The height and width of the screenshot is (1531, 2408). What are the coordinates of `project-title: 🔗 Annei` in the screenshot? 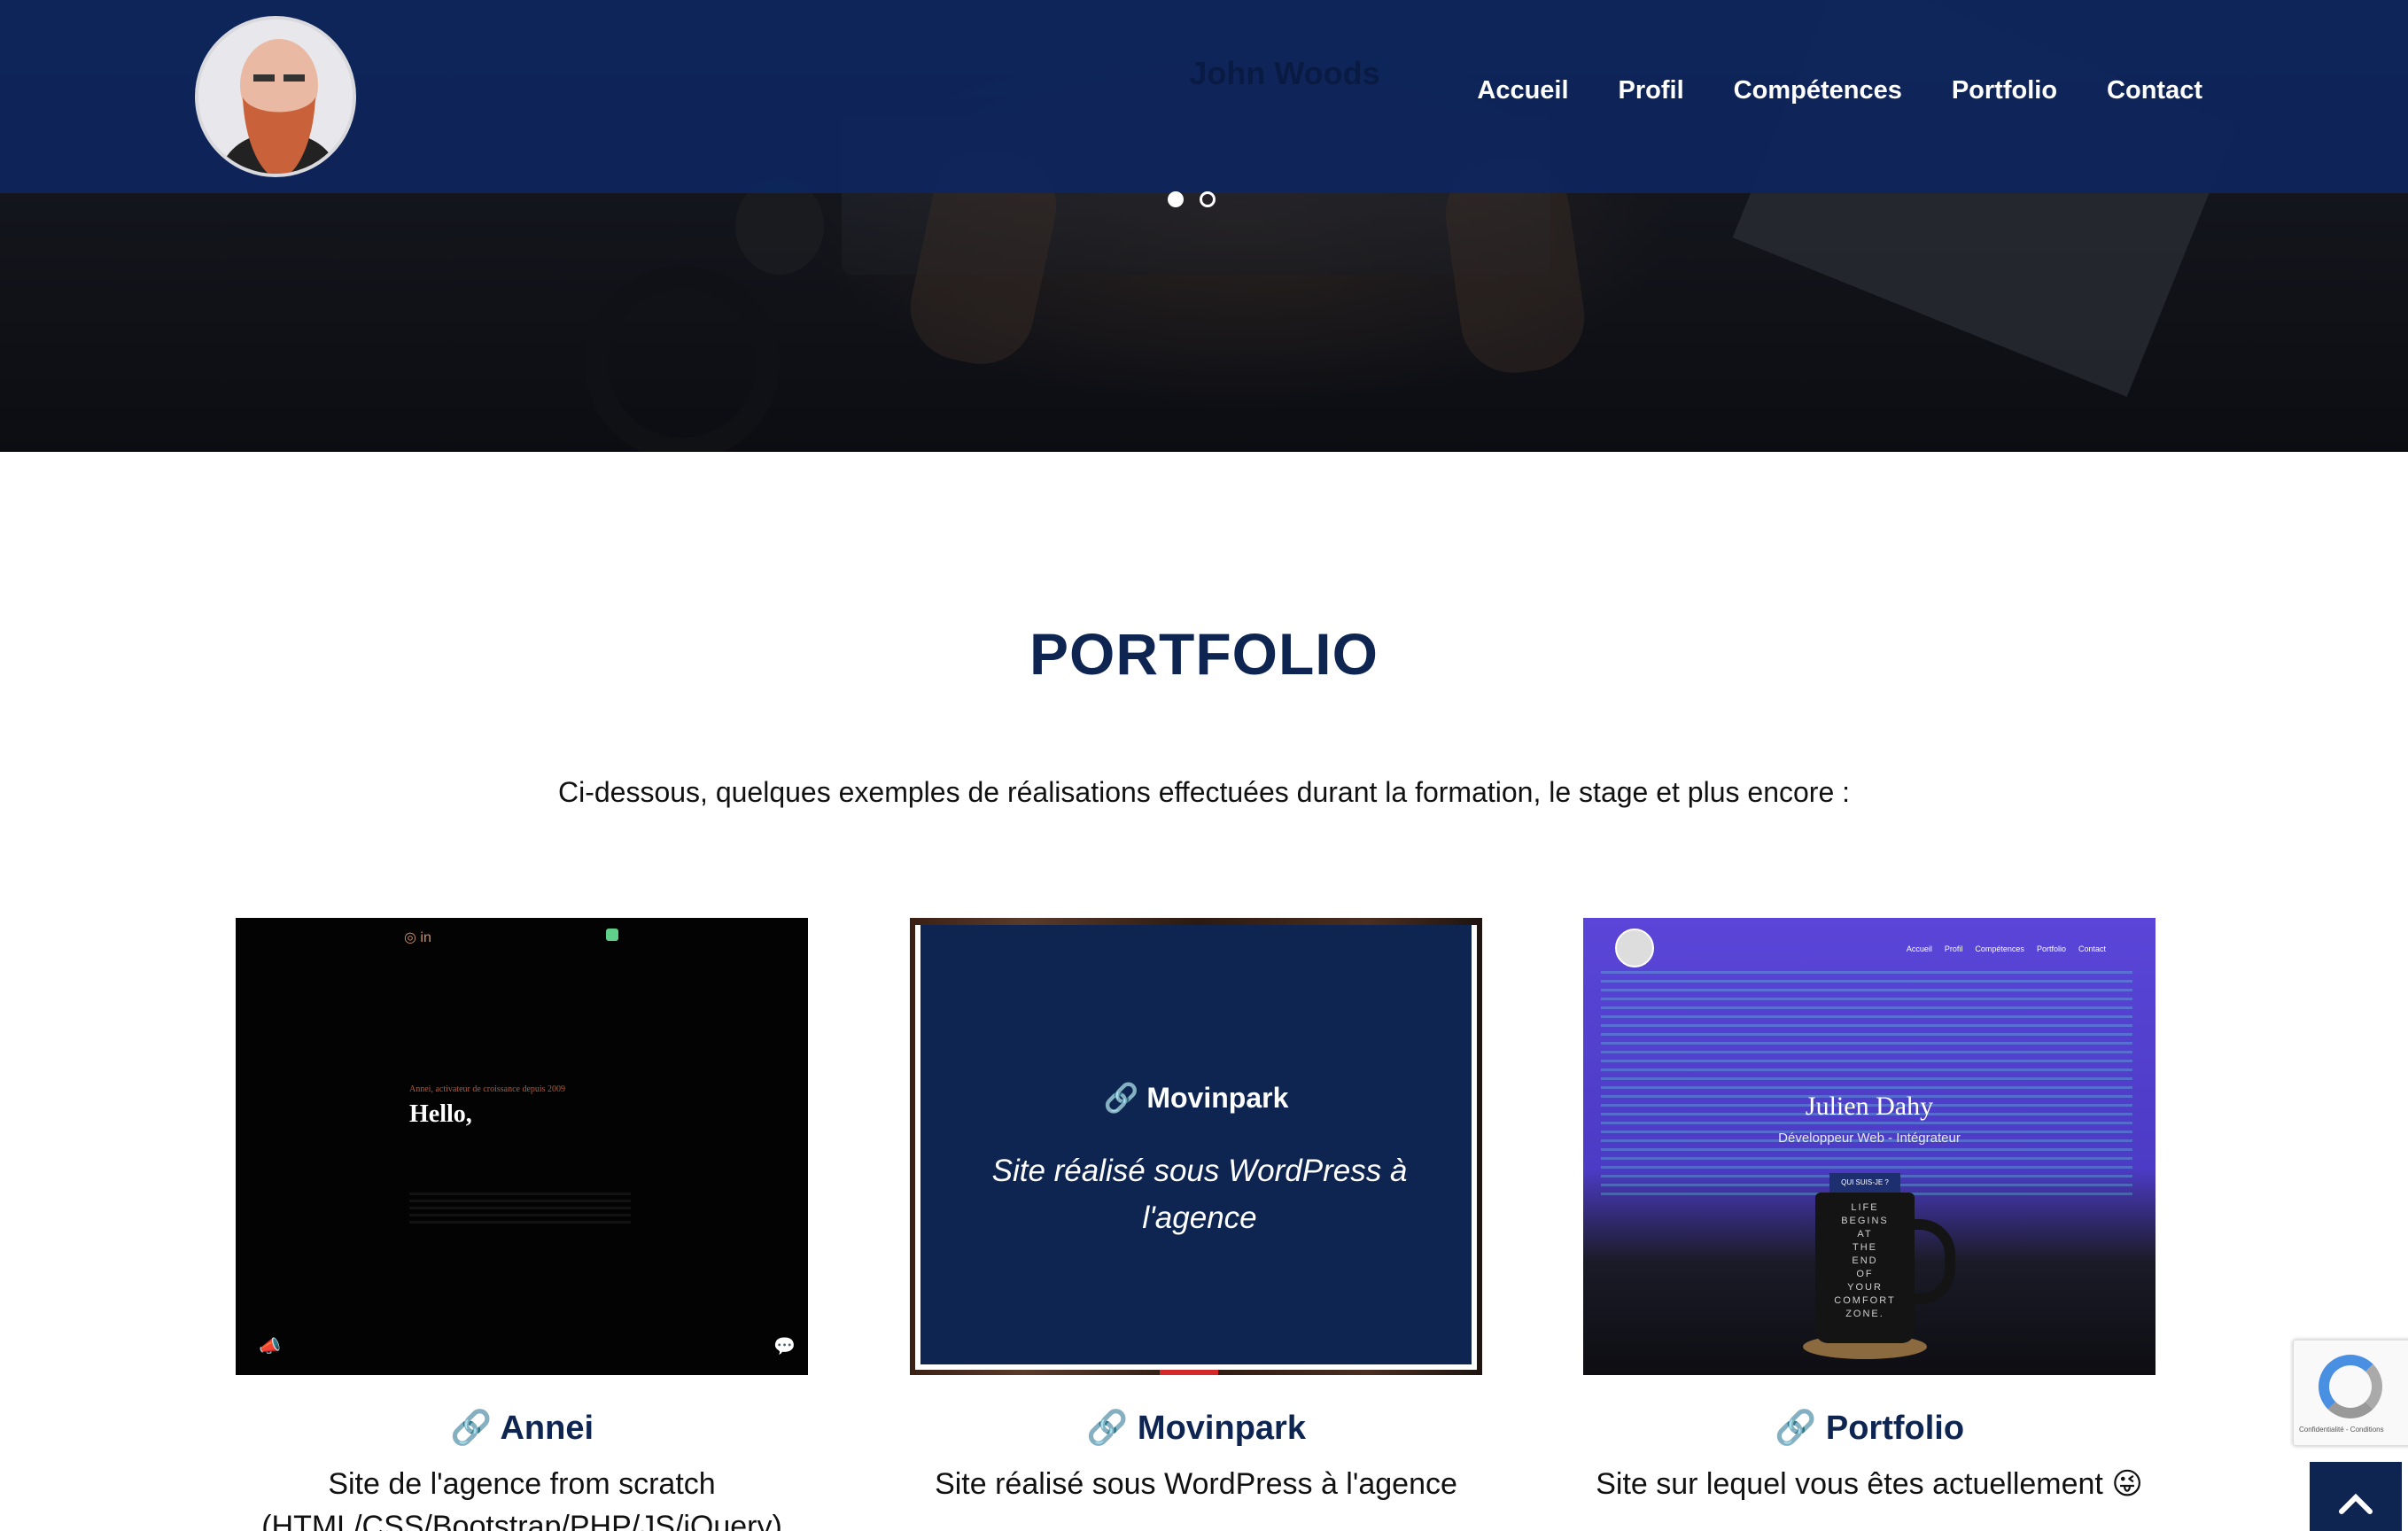 It's located at (522, 1428).